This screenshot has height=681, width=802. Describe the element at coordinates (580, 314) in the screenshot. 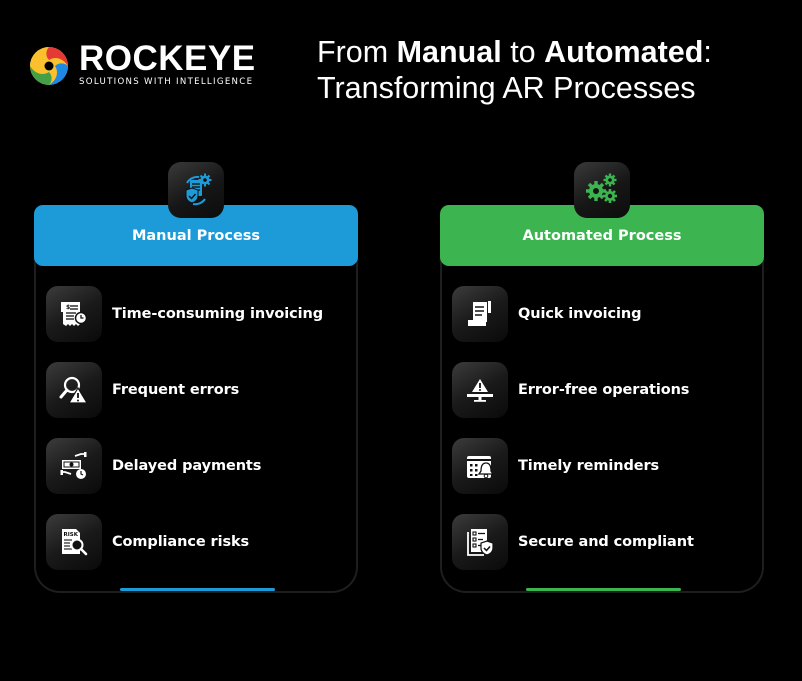

I see `item-label: Quick invoicing` at that location.